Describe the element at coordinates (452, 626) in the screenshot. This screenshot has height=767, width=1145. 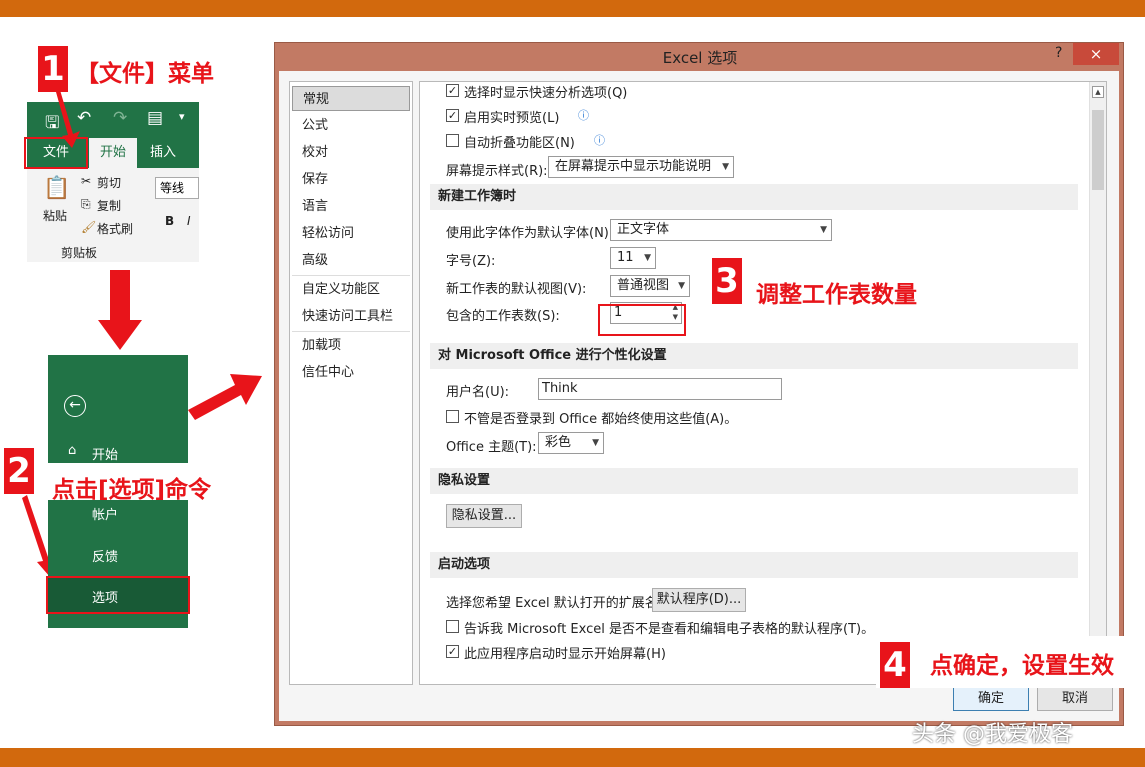
I see `tell-me-checkbox` at that location.